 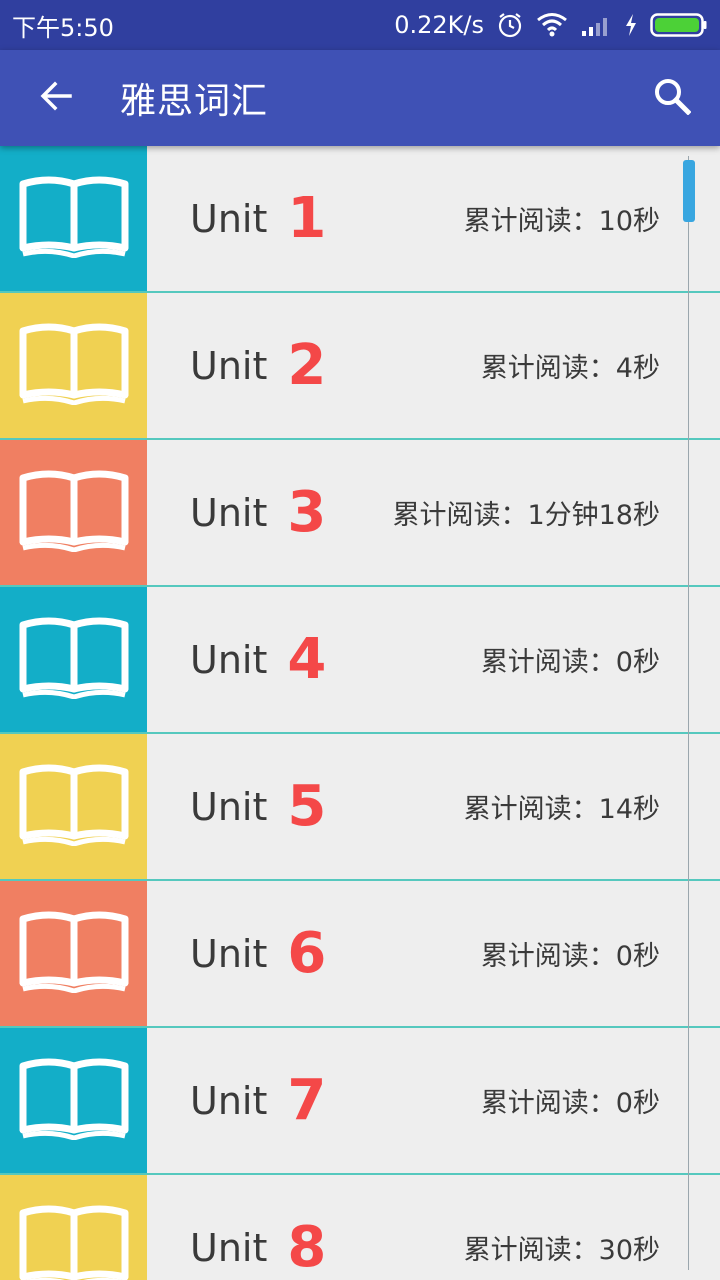 I want to click on list-item: Unit 7 累计阅读：0秒, so click(x=360, y=1101).